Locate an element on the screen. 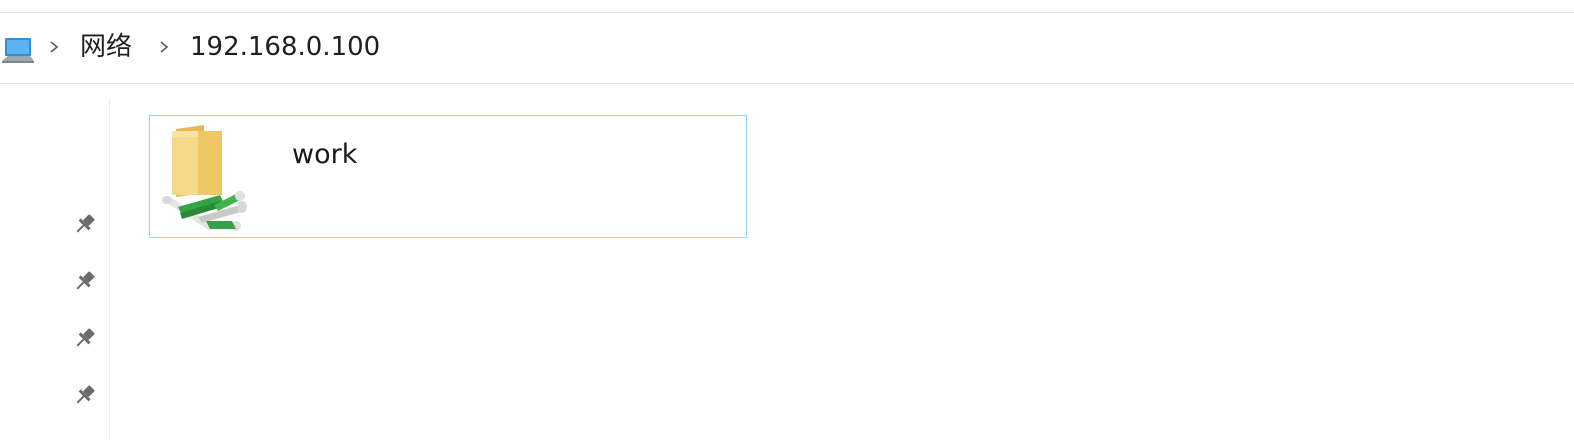 Image resolution: width=1574 pixels, height=440 pixels. breadcrumb-host: 192.168.0.100 is located at coordinates (285, 47).